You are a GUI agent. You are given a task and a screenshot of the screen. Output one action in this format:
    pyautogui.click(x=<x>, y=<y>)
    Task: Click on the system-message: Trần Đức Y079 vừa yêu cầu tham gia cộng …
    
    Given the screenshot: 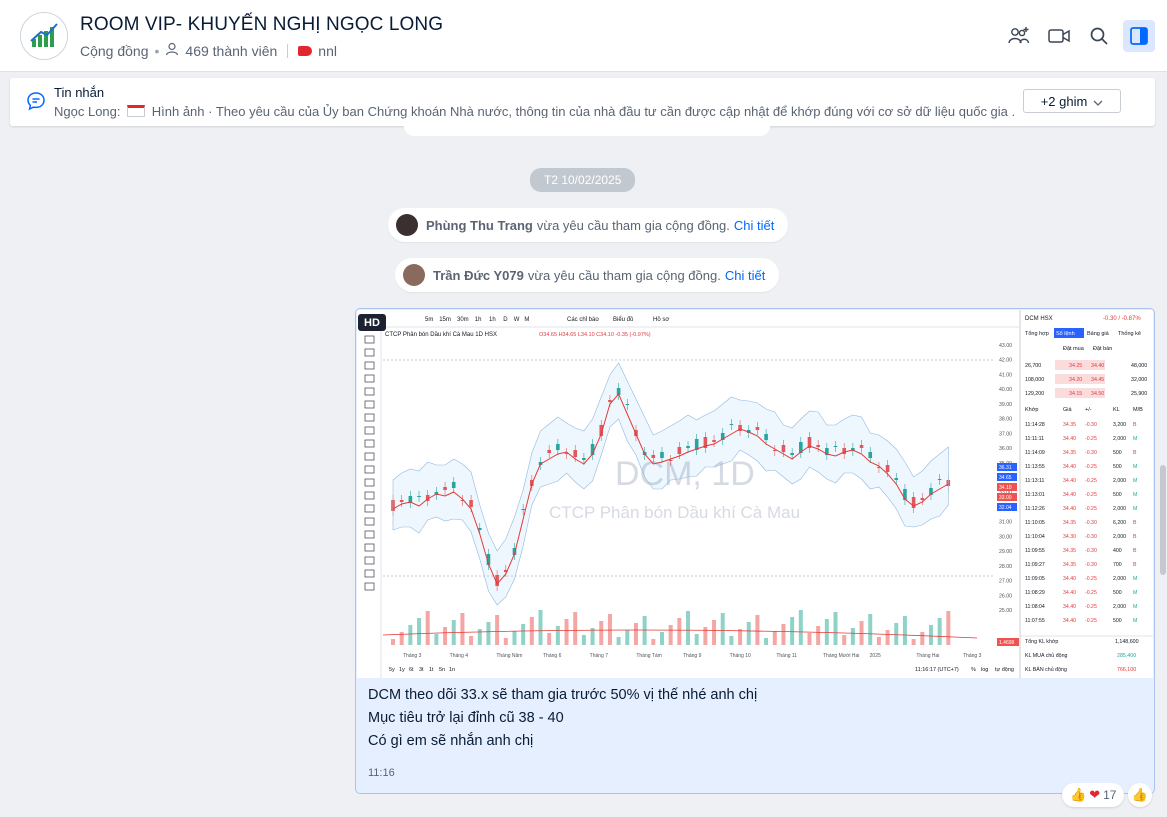 What is the action you would take?
    pyautogui.click(x=587, y=275)
    